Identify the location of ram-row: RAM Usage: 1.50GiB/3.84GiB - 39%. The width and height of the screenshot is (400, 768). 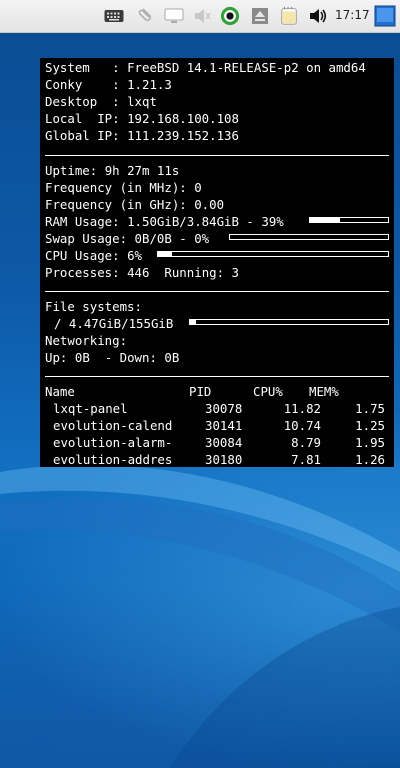
(164, 221).